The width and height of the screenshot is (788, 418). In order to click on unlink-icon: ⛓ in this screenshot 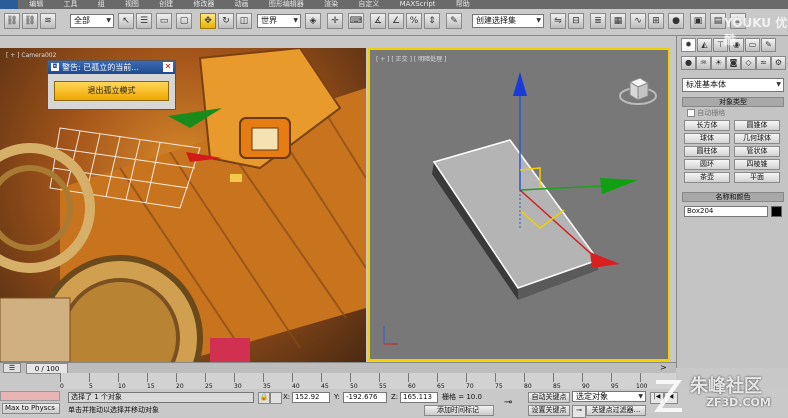, I will do `click(30, 21)`.